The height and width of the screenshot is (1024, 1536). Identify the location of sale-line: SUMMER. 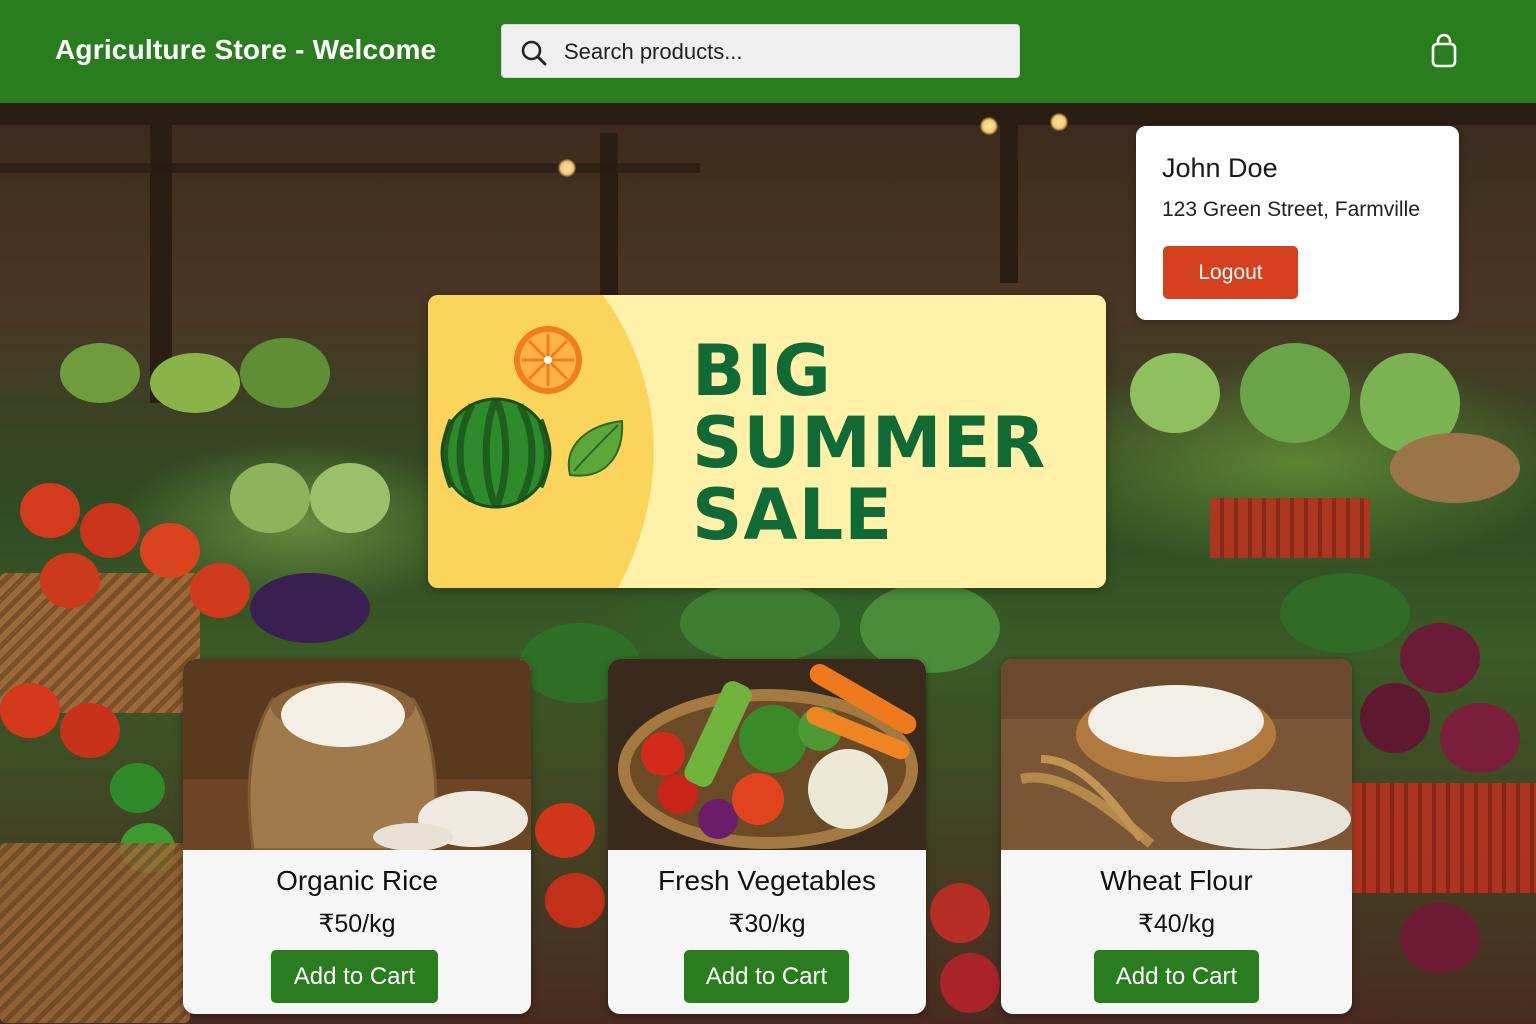
(869, 443).